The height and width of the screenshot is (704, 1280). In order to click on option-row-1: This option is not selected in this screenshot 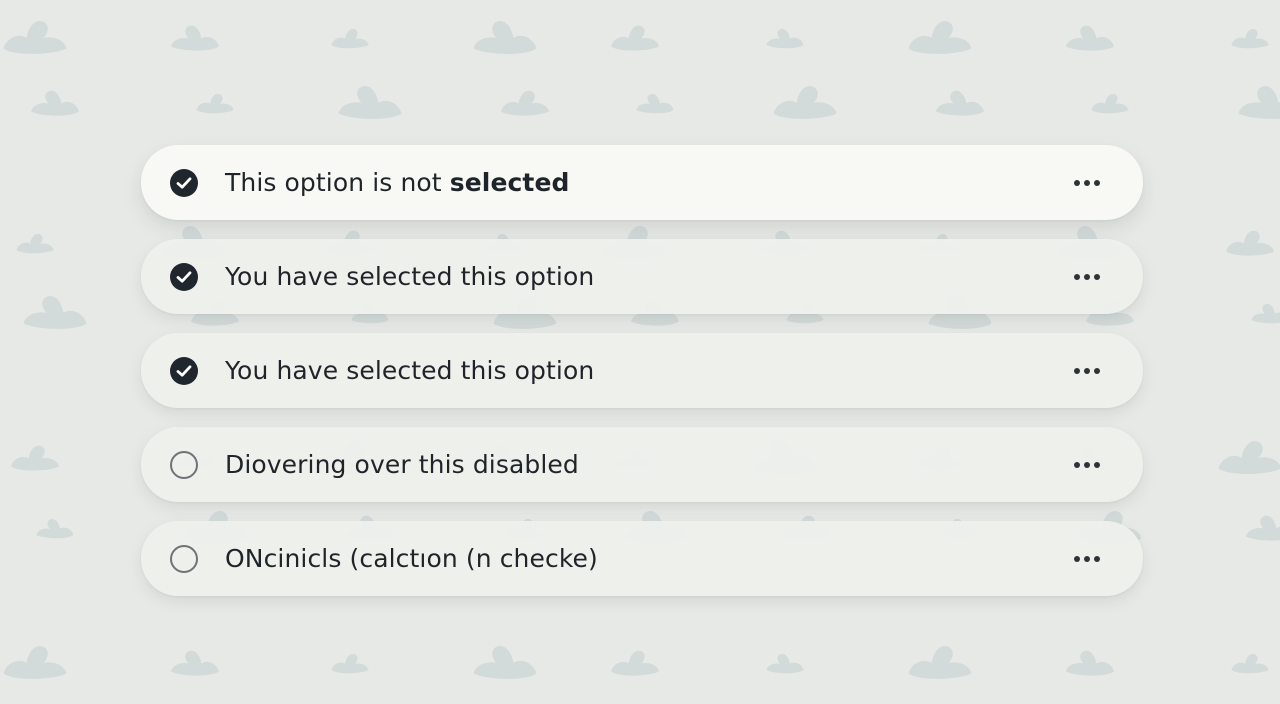, I will do `click(642, 182)`.